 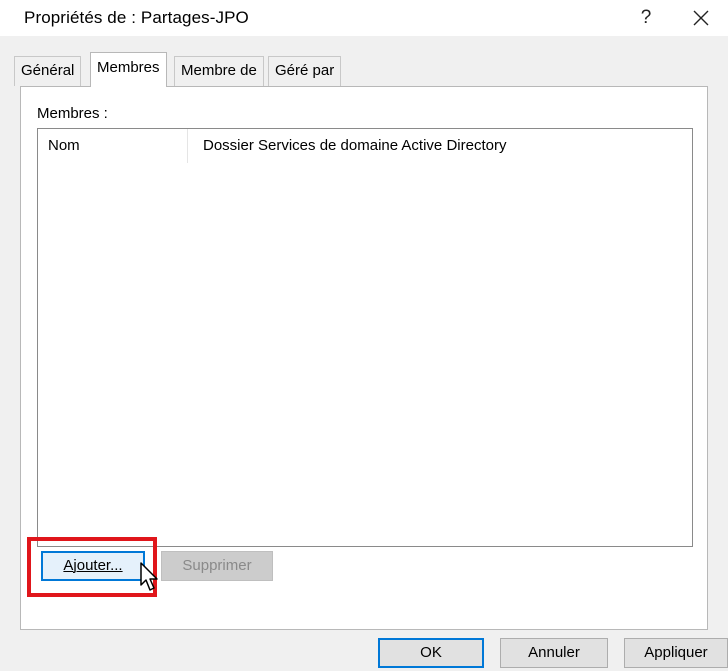 What do you see at coordinates (646, 18) in the screenshot?
I see `help-button: ?` at bounding box center [646, 18].